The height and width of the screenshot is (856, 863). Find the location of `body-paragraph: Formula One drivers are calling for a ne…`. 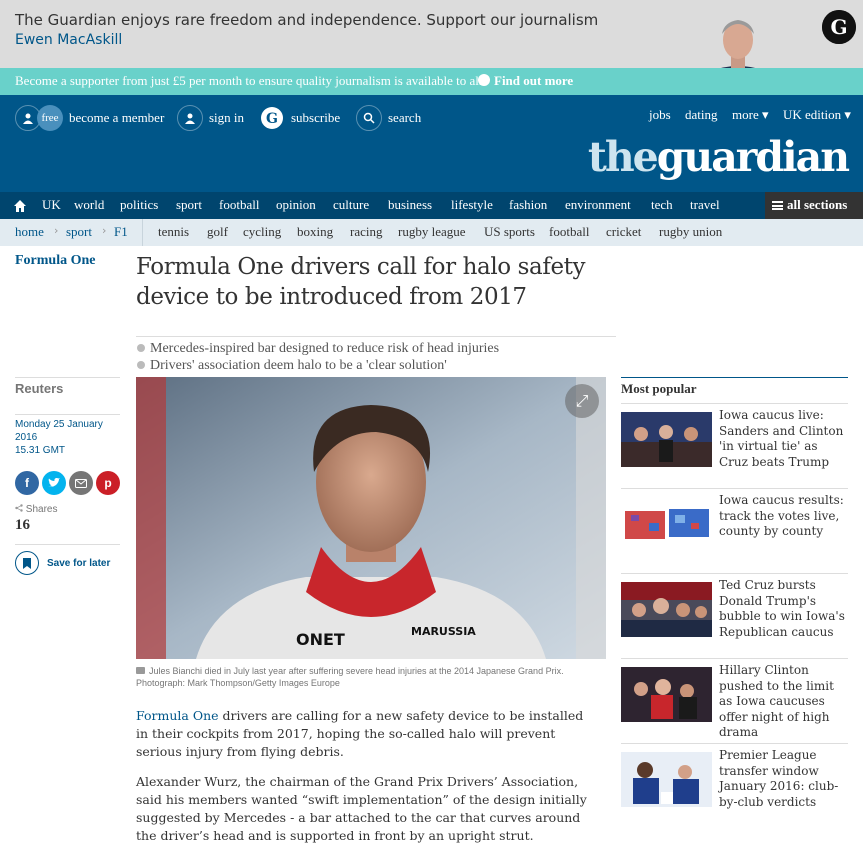

body-paragraph: Formula One drivers are calling for a ne… is located at coordinates (366, 734).